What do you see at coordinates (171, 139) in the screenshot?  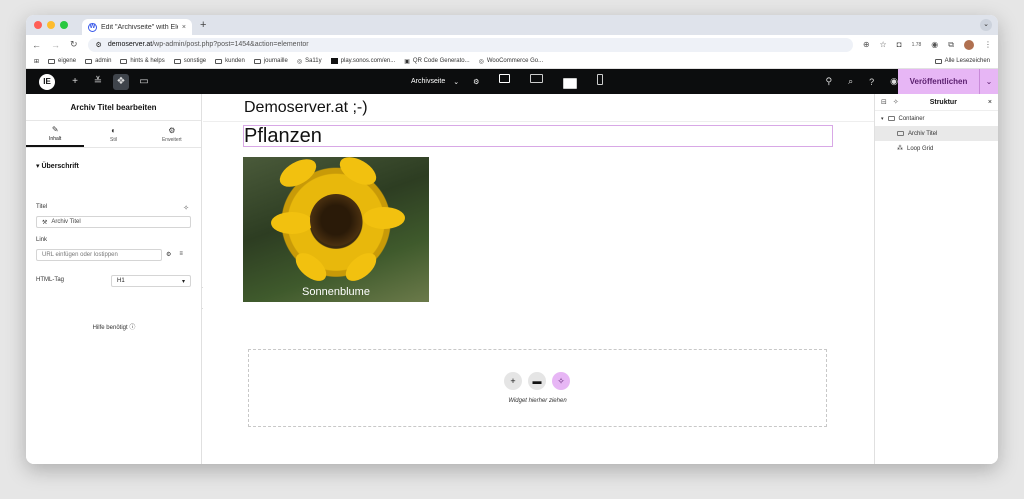 I see `tab-label: Erweitert` at bounding box center [171, 139].